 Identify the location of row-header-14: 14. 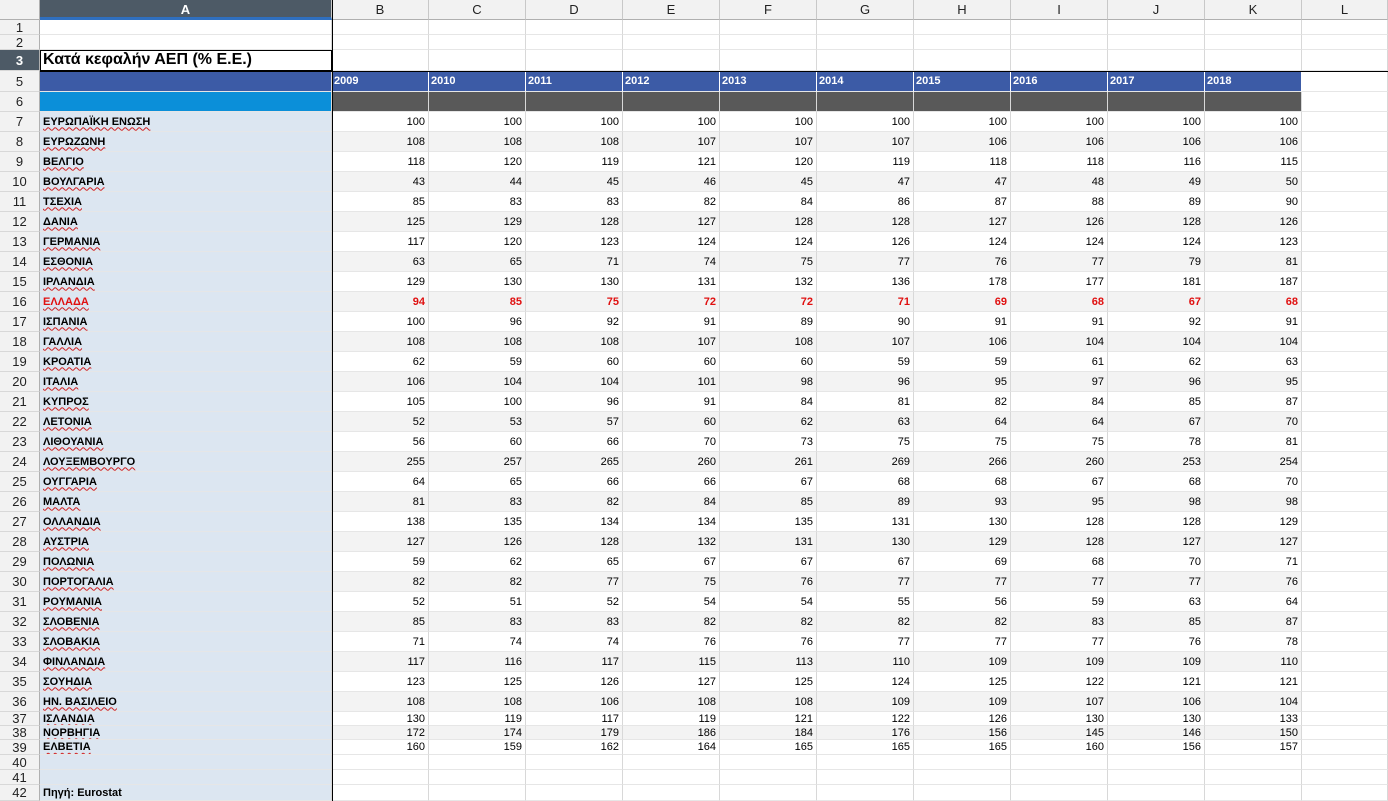
(20, 262).